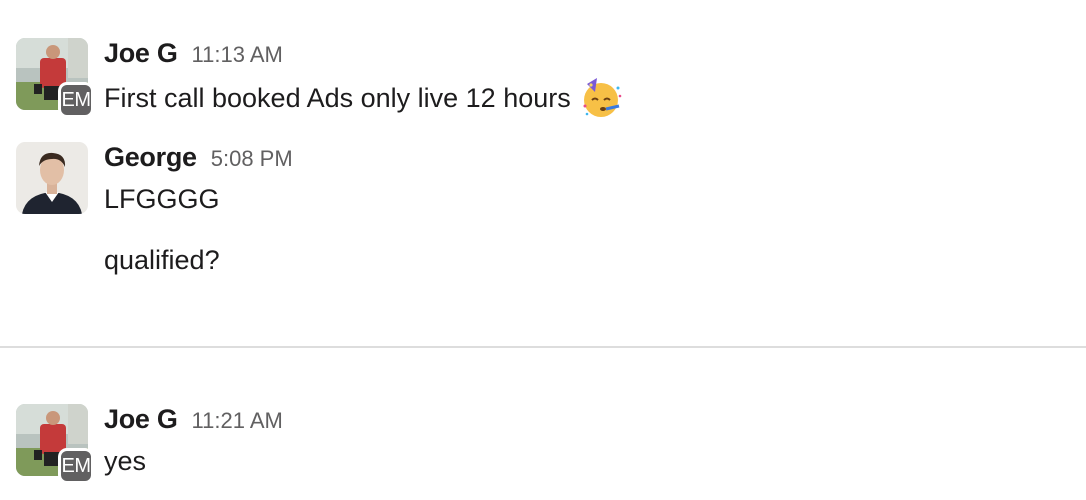 This screenshot has height=500, width=1086. What do you see at coordinates (125, 461) in the screenshot?
I see `message-text: yes` at bounding box center [125, 461].